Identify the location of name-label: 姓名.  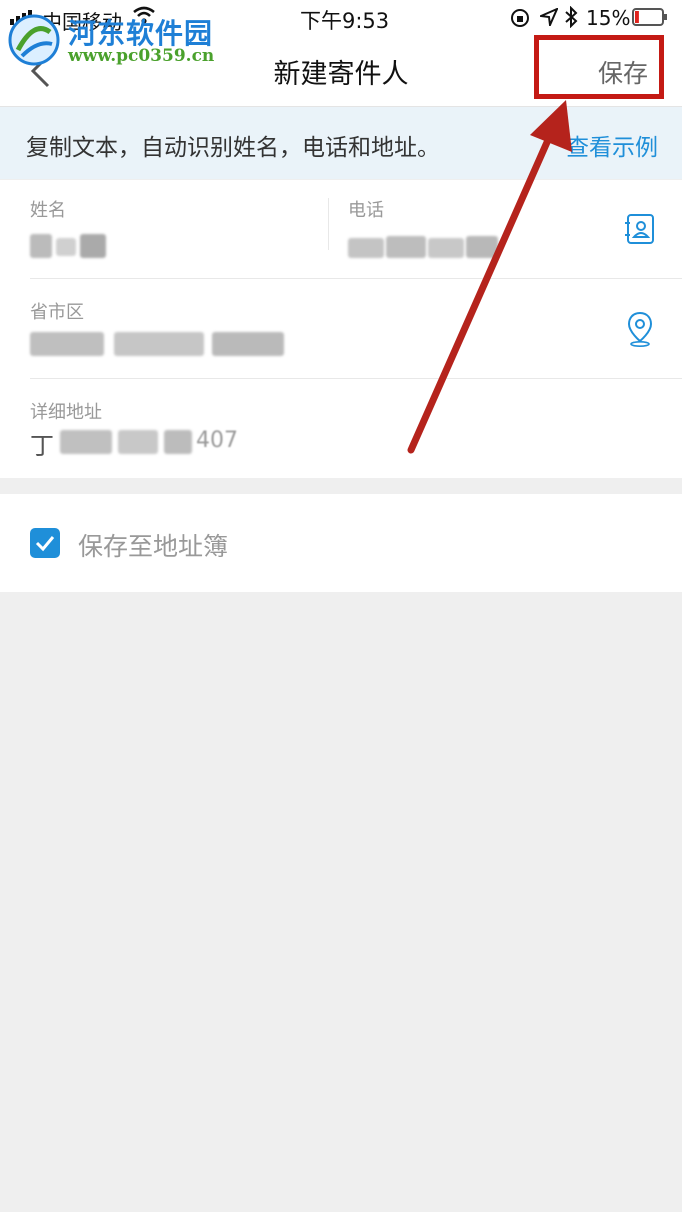
(48, 210).